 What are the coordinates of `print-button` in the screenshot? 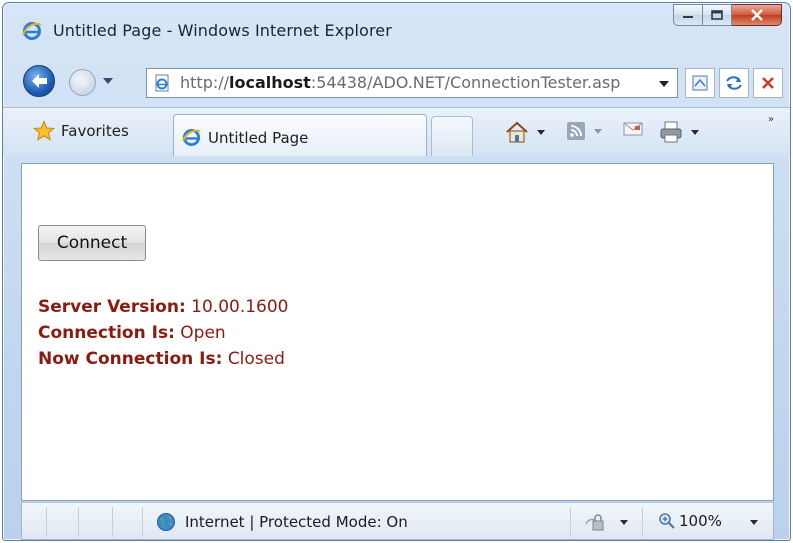 It's located at (679, 132).